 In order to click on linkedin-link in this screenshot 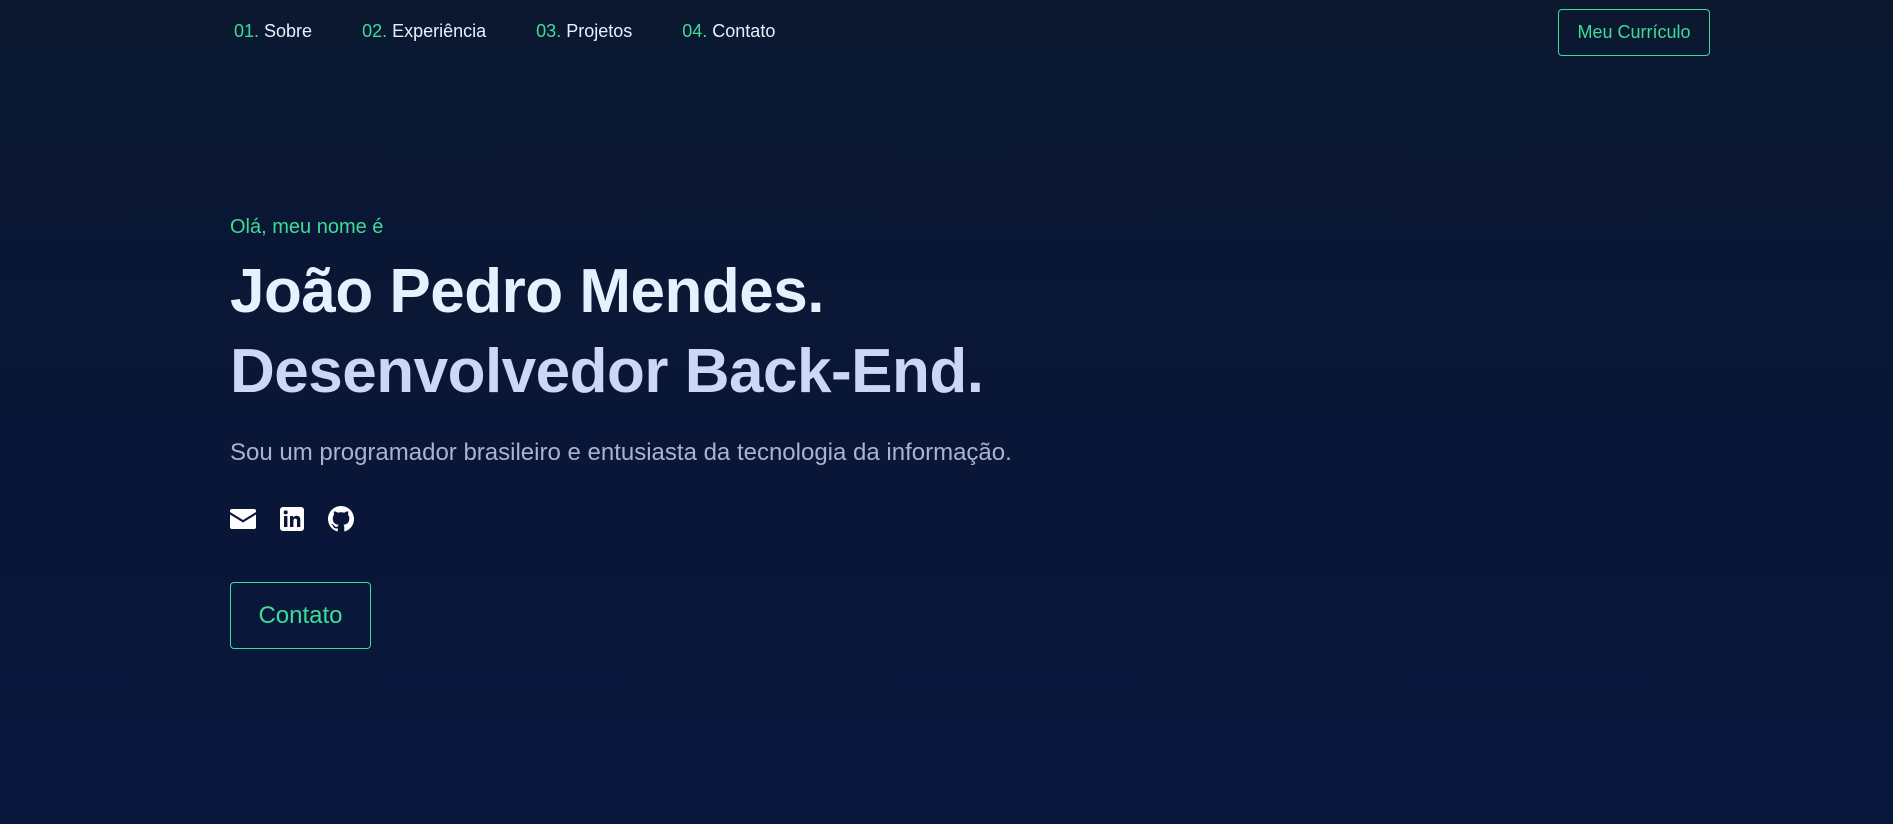, I will do `click(292, 519)`.